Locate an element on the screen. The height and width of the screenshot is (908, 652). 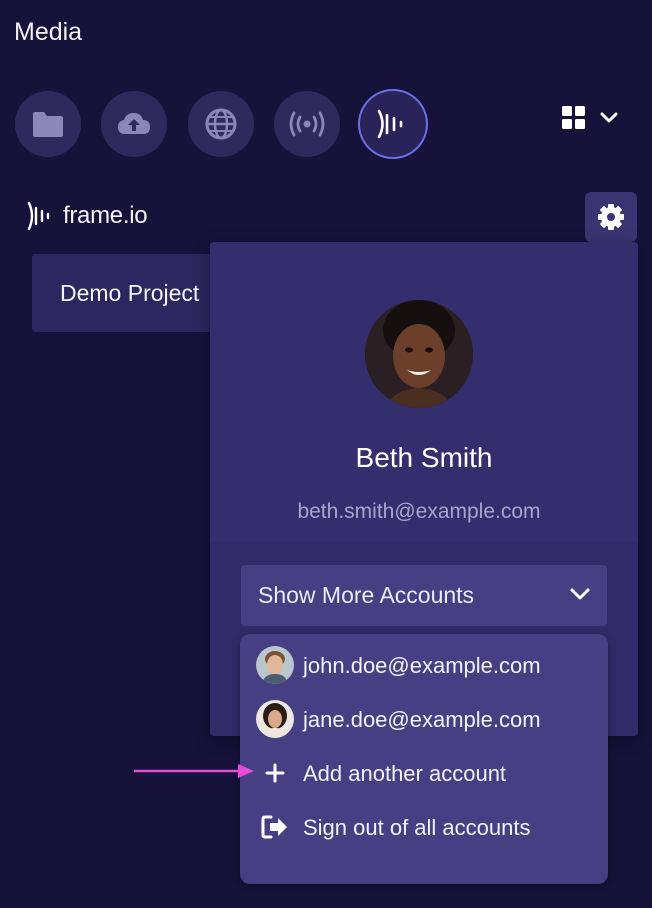
broadcast-icon is located at coordinates (307, 124).